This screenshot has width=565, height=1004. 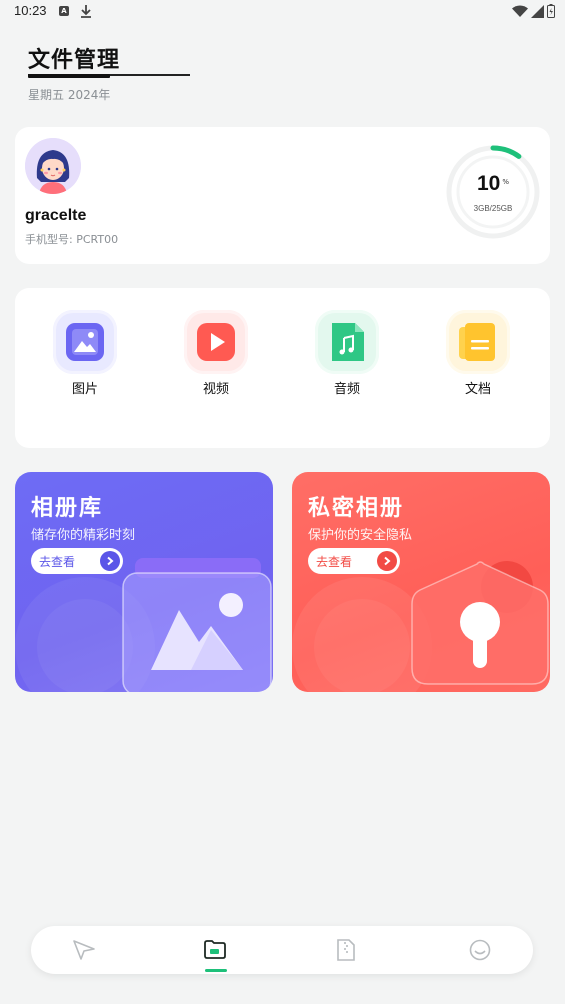 I want to click on status-bar: 10:23 A, so click(x=282, y=12).